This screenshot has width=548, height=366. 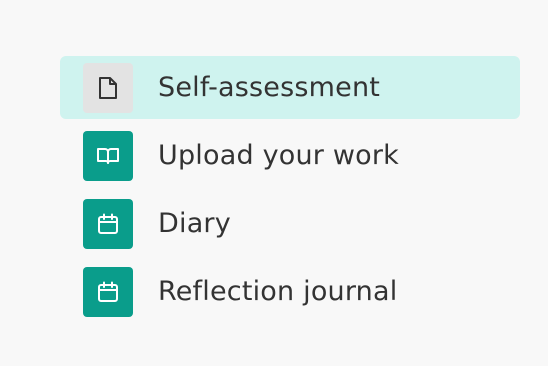 What do you see at coordinates (278, 291) in the screenshot?
I see `menu-item-label: Reflection journal` at bounding box center [278, 291].